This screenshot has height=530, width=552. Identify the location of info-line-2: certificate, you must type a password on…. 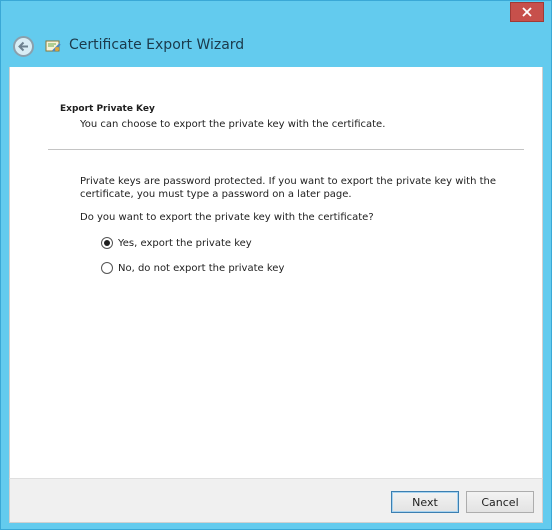
(216, 194).